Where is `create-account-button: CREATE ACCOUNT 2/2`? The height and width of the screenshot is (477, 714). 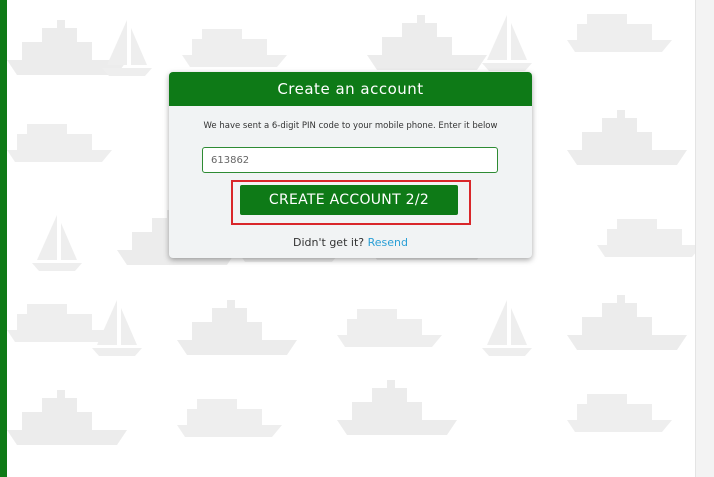 create-account-button: CREATE ACCOUNT 2/2 is located at coordinates (349, 200).